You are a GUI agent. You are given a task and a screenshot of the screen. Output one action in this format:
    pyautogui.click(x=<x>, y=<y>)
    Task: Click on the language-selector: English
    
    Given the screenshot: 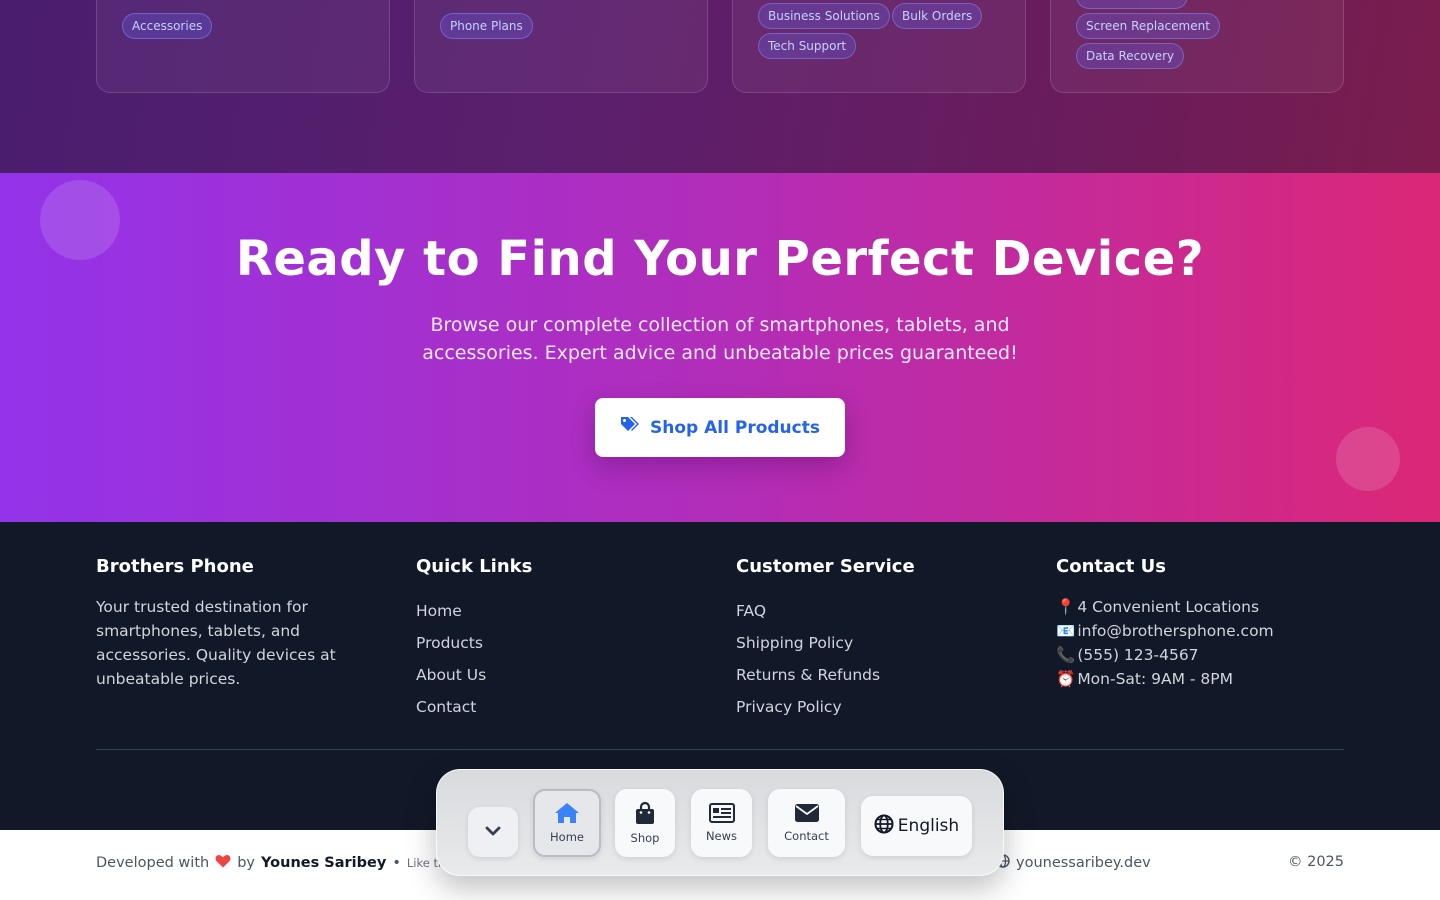 What is the action you would take?
    pyautogui.click(x=916, y=826)
    